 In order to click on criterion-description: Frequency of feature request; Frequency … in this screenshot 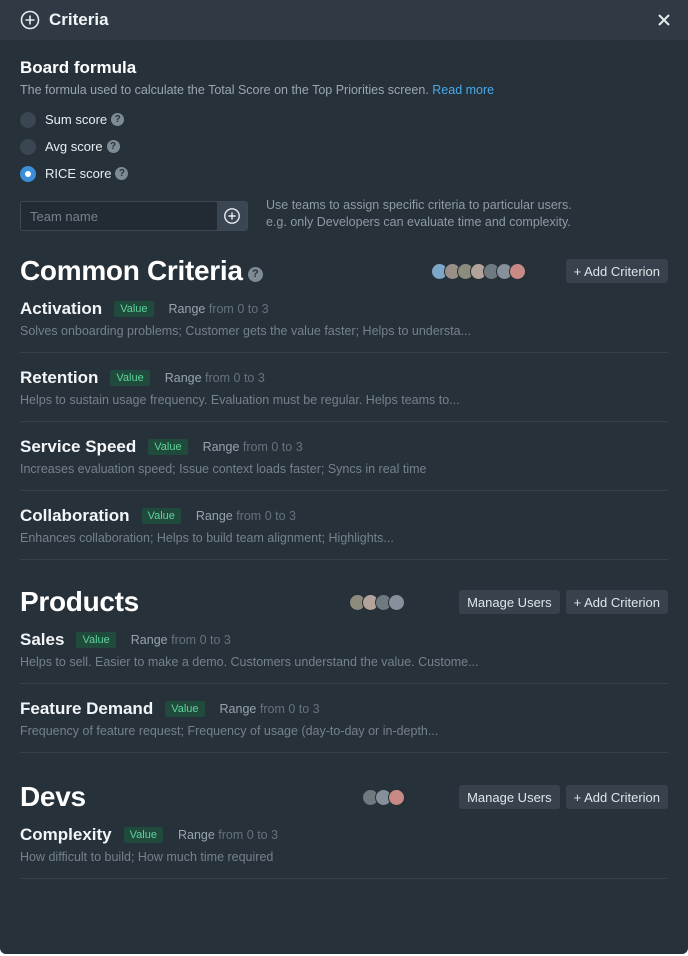, I will do `click(229, 731)`.